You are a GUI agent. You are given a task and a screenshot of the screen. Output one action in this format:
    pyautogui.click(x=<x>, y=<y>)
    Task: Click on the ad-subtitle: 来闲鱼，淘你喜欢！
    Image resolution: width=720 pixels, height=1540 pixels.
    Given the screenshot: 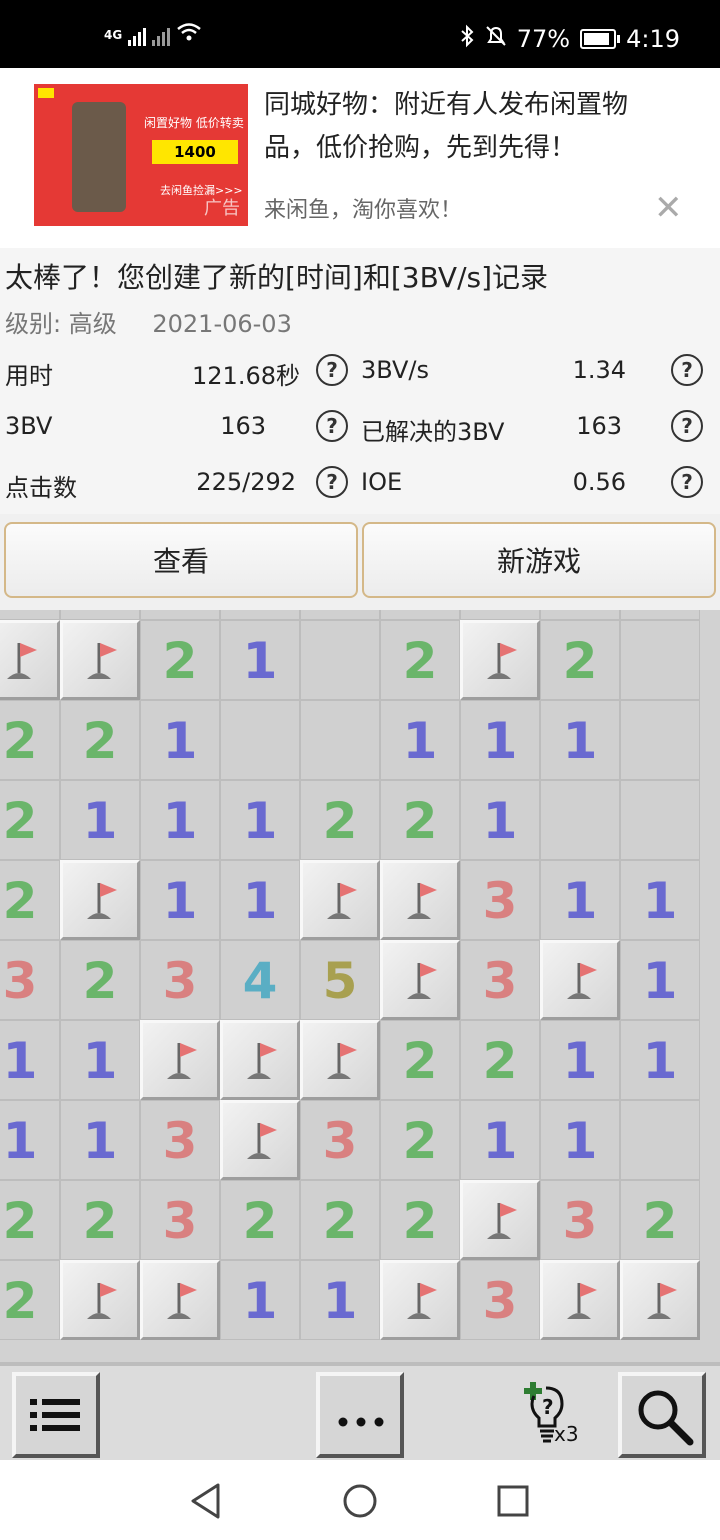 What is the action you would take?
    pyautogui.click(x=363, y=208)
    